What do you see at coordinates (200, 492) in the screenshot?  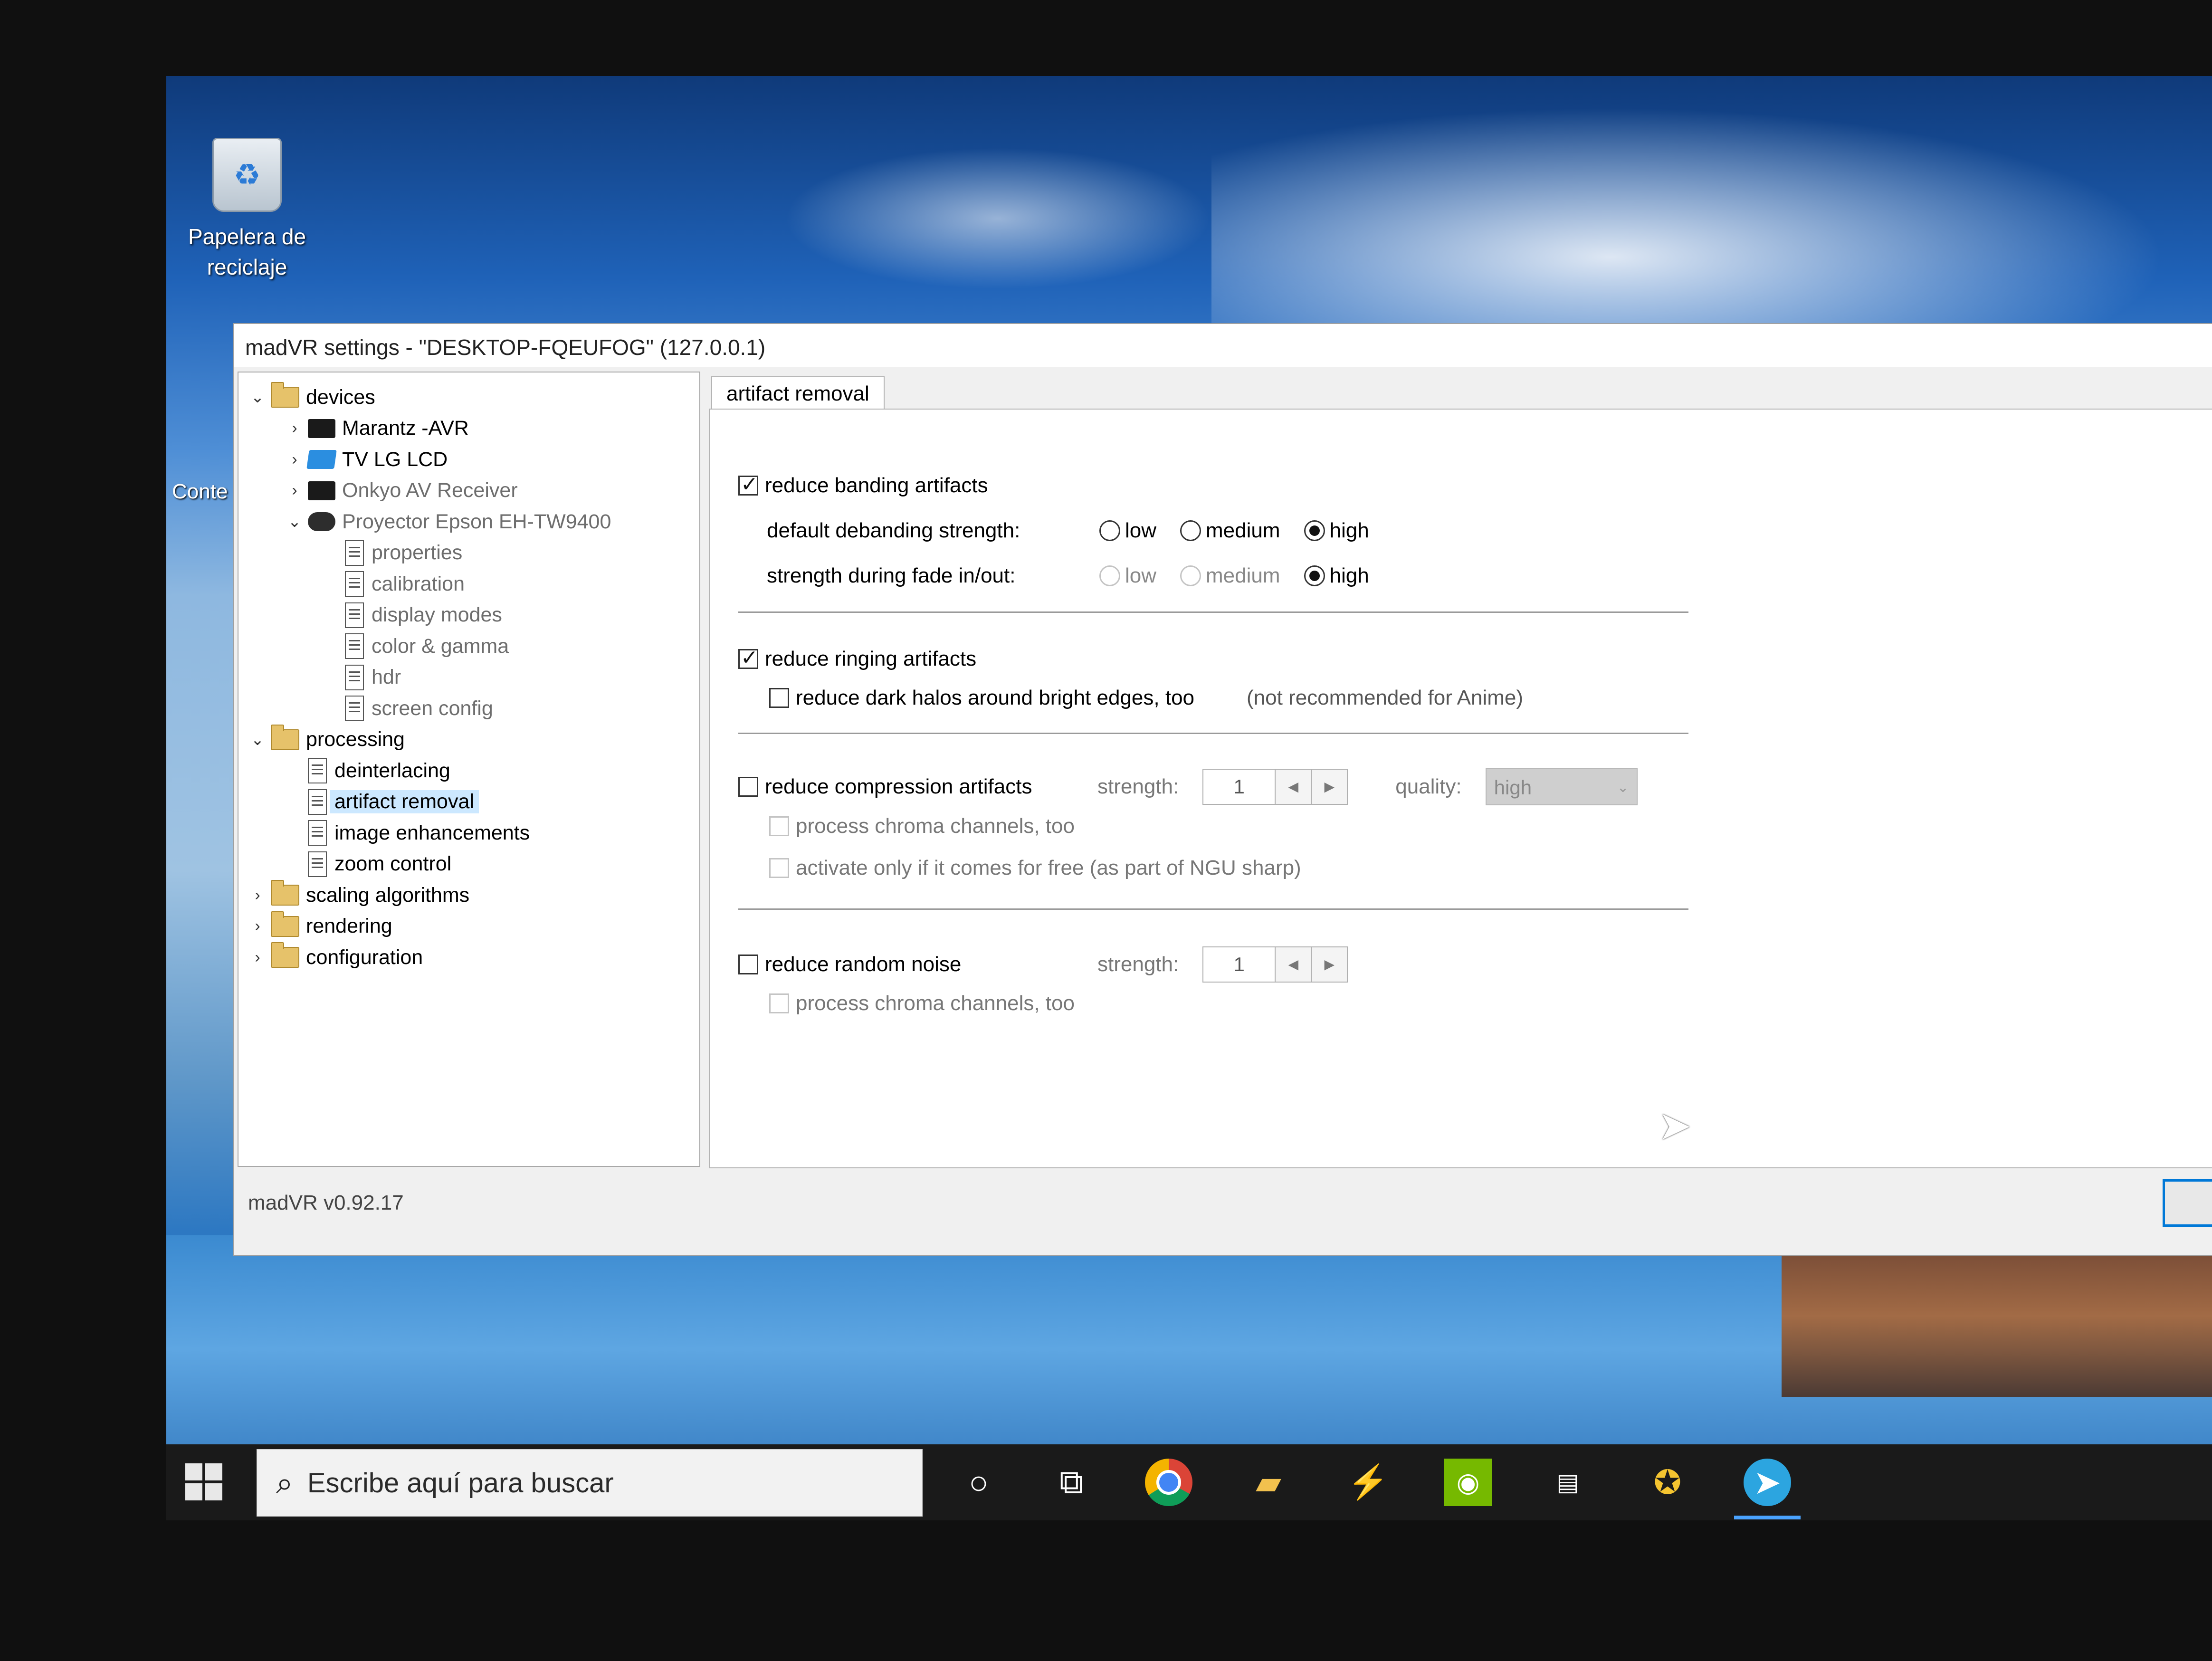 I see `desktop-partial-icon-label: Conte` at bounding box center [200, 492].